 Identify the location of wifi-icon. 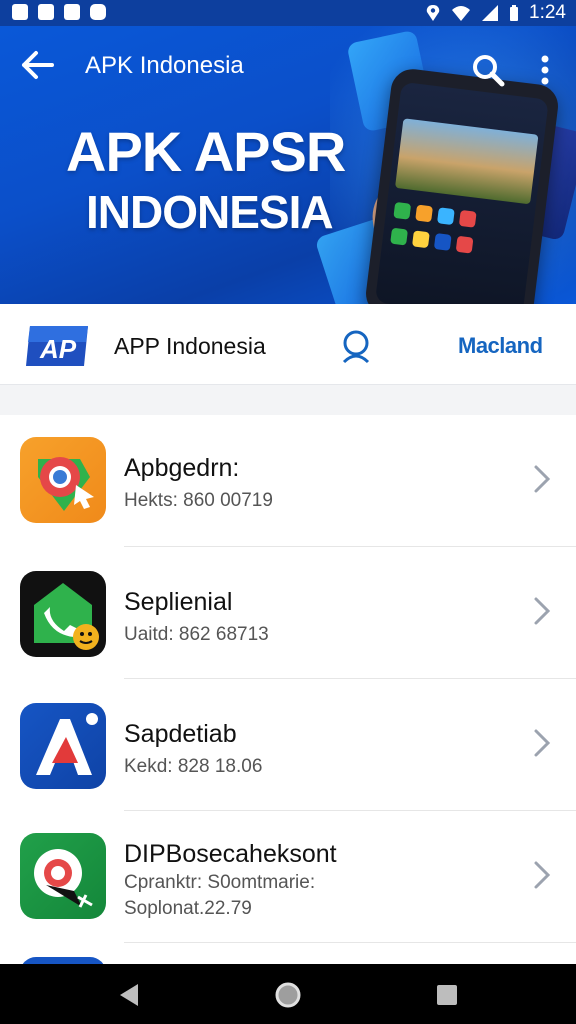
(461, 13).